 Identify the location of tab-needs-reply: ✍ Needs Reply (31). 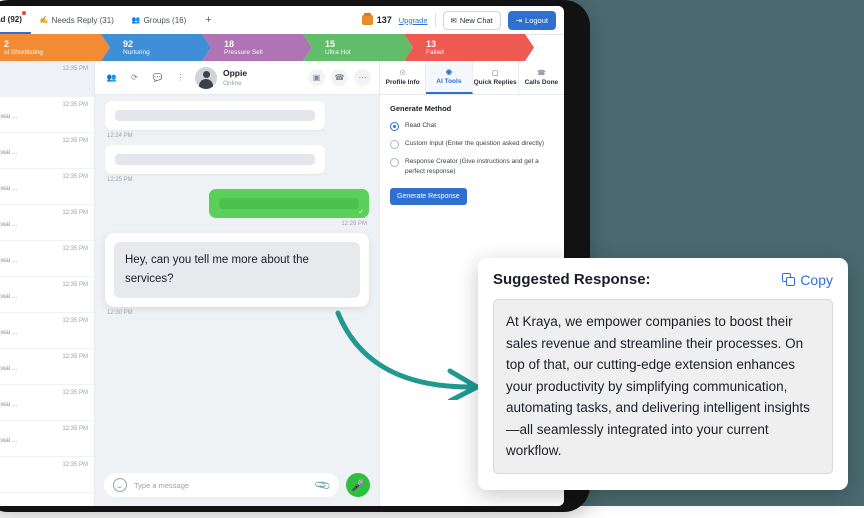
(77, 20).